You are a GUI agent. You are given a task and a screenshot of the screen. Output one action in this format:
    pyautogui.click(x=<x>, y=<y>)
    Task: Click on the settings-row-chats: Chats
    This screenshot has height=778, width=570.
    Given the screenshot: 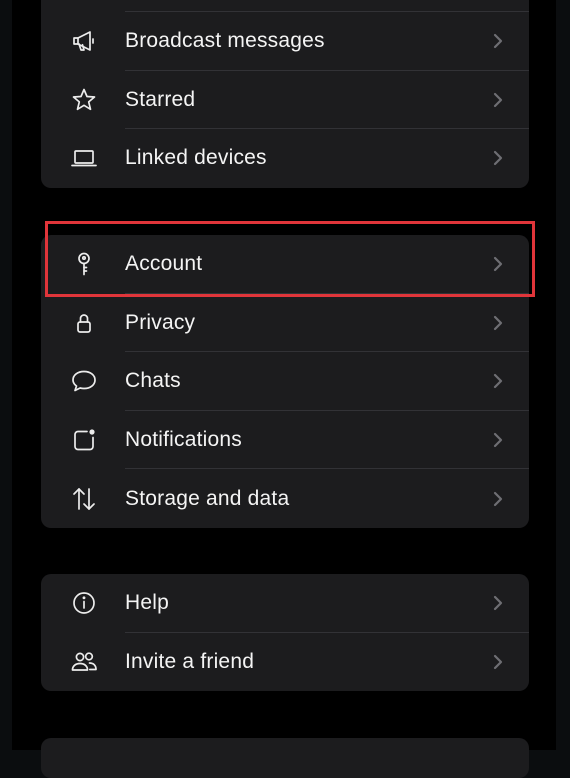 What is the action you would take?
    pyautogui.click(x=285, y=381)
    